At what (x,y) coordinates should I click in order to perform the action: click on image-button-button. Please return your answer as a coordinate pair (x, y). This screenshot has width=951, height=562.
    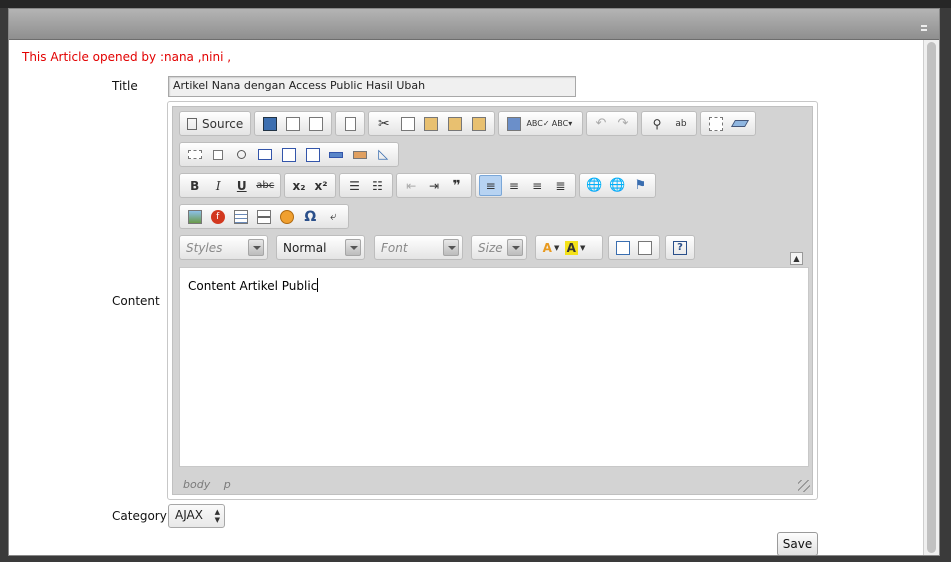
    Looking at the image, I should click on (360, 154).